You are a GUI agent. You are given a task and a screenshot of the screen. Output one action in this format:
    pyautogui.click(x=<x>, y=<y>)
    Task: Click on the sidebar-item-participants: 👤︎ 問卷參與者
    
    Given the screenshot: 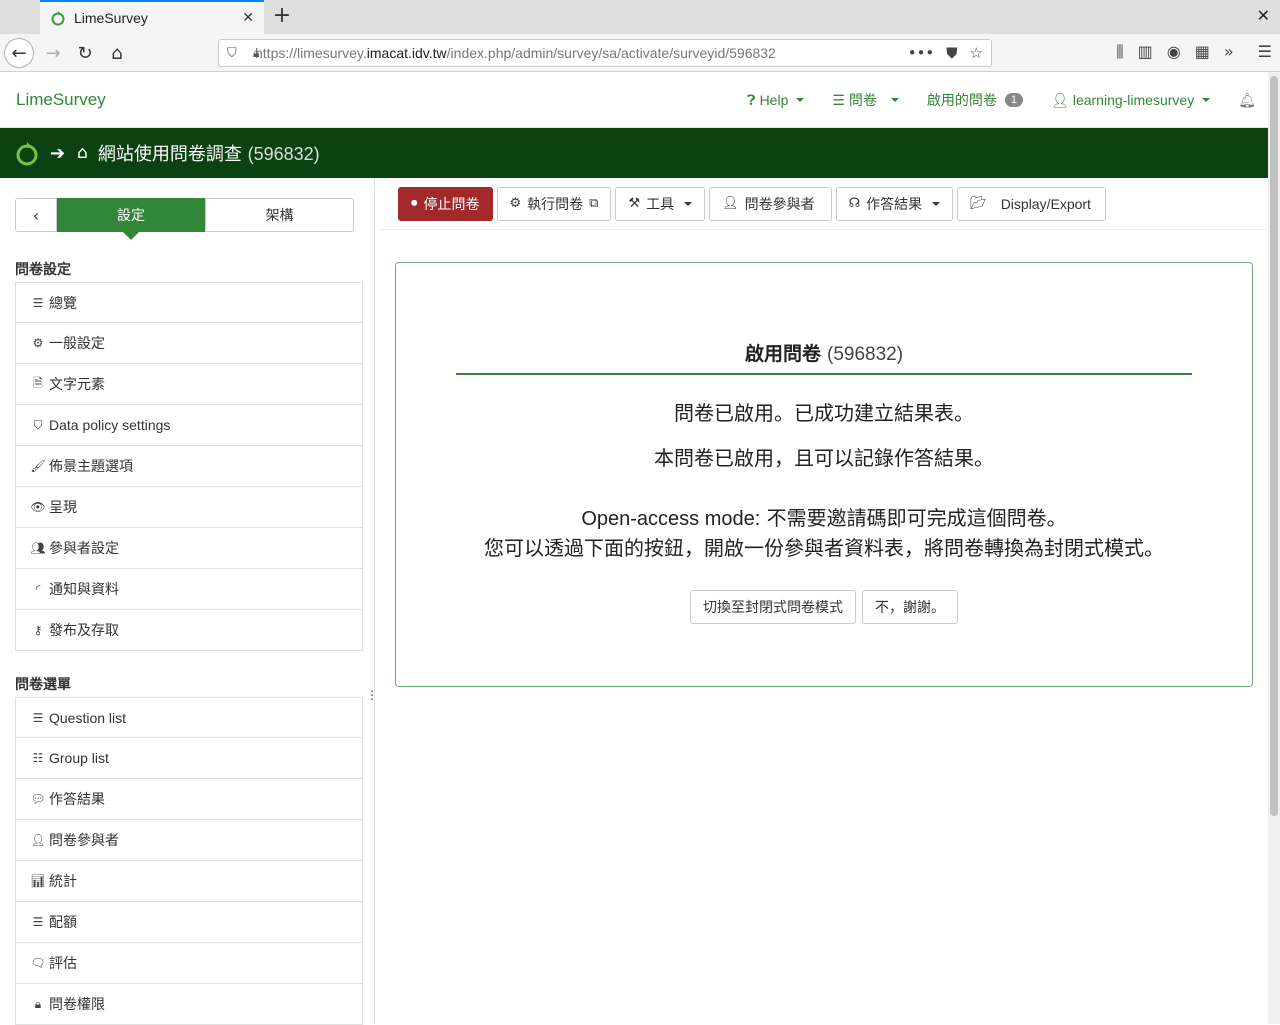 What is the action you would take?
    pyautogui.click(x=189, y=840)
    